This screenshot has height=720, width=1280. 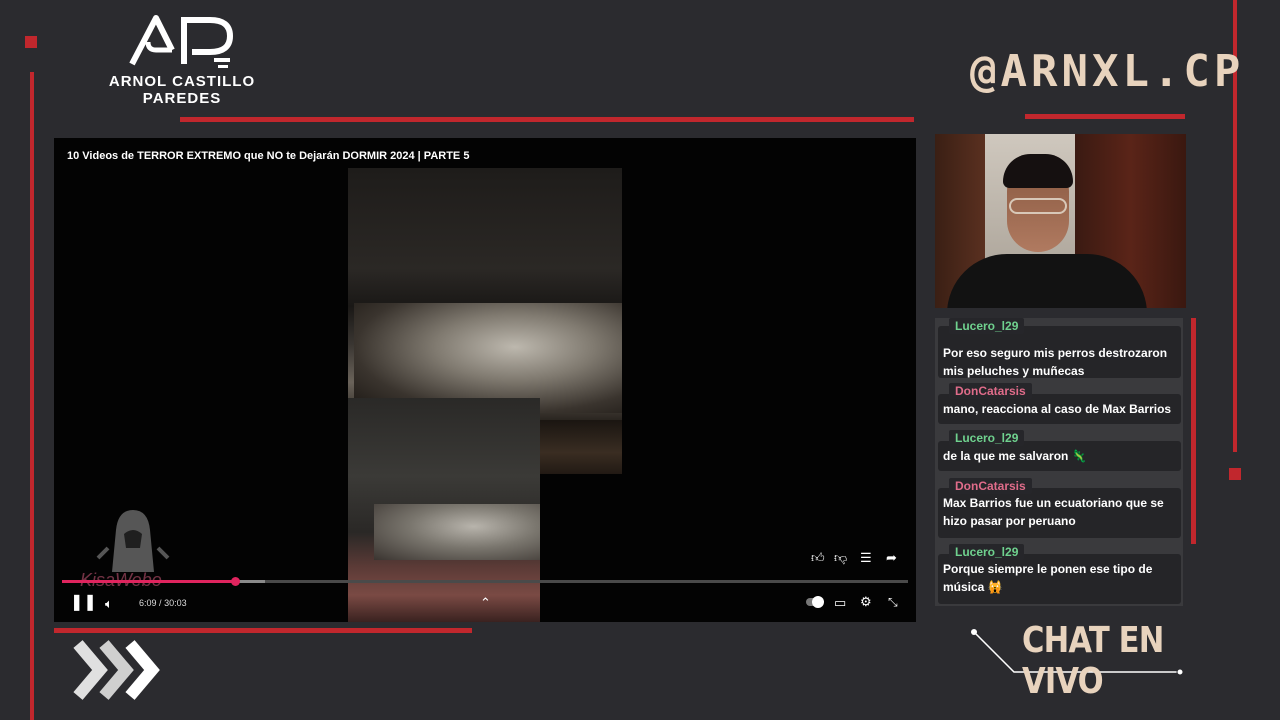 I want to click on video-frame-lower-sheet, so click(x=457, y=532).